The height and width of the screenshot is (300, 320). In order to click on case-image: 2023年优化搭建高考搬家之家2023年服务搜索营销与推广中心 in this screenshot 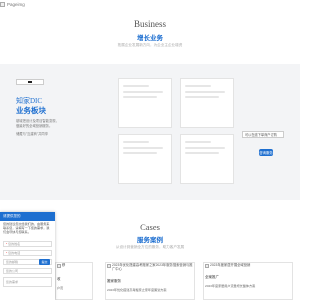, I will do `click(150, 267)`.